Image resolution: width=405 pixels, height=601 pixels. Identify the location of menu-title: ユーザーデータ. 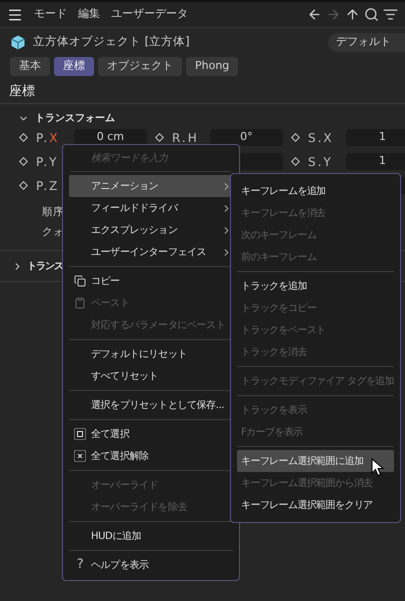
(149, 14).